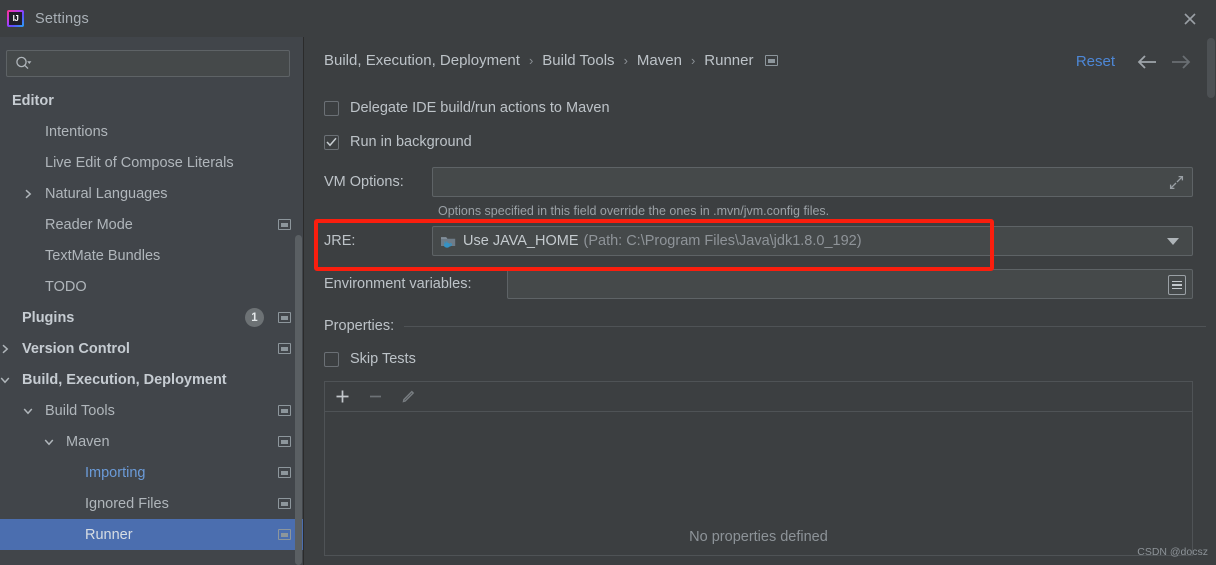 The width and height of the screenshot is (1216, 565). I want to click on sidebar-scrollbar-track, so click(298, 301).